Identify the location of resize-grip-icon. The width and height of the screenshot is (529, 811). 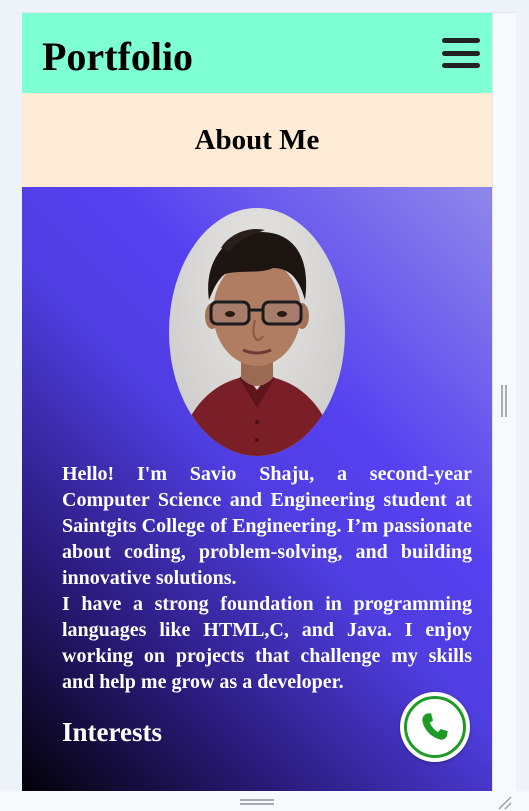
(504, 802).